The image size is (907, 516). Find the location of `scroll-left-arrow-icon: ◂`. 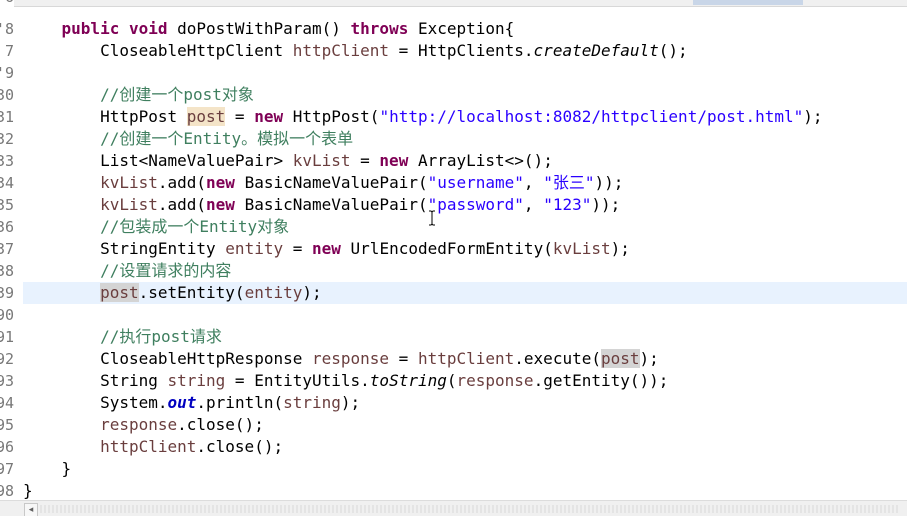

scroll-left-arrow-icon: ◂ is located at coordinates (31, 509).